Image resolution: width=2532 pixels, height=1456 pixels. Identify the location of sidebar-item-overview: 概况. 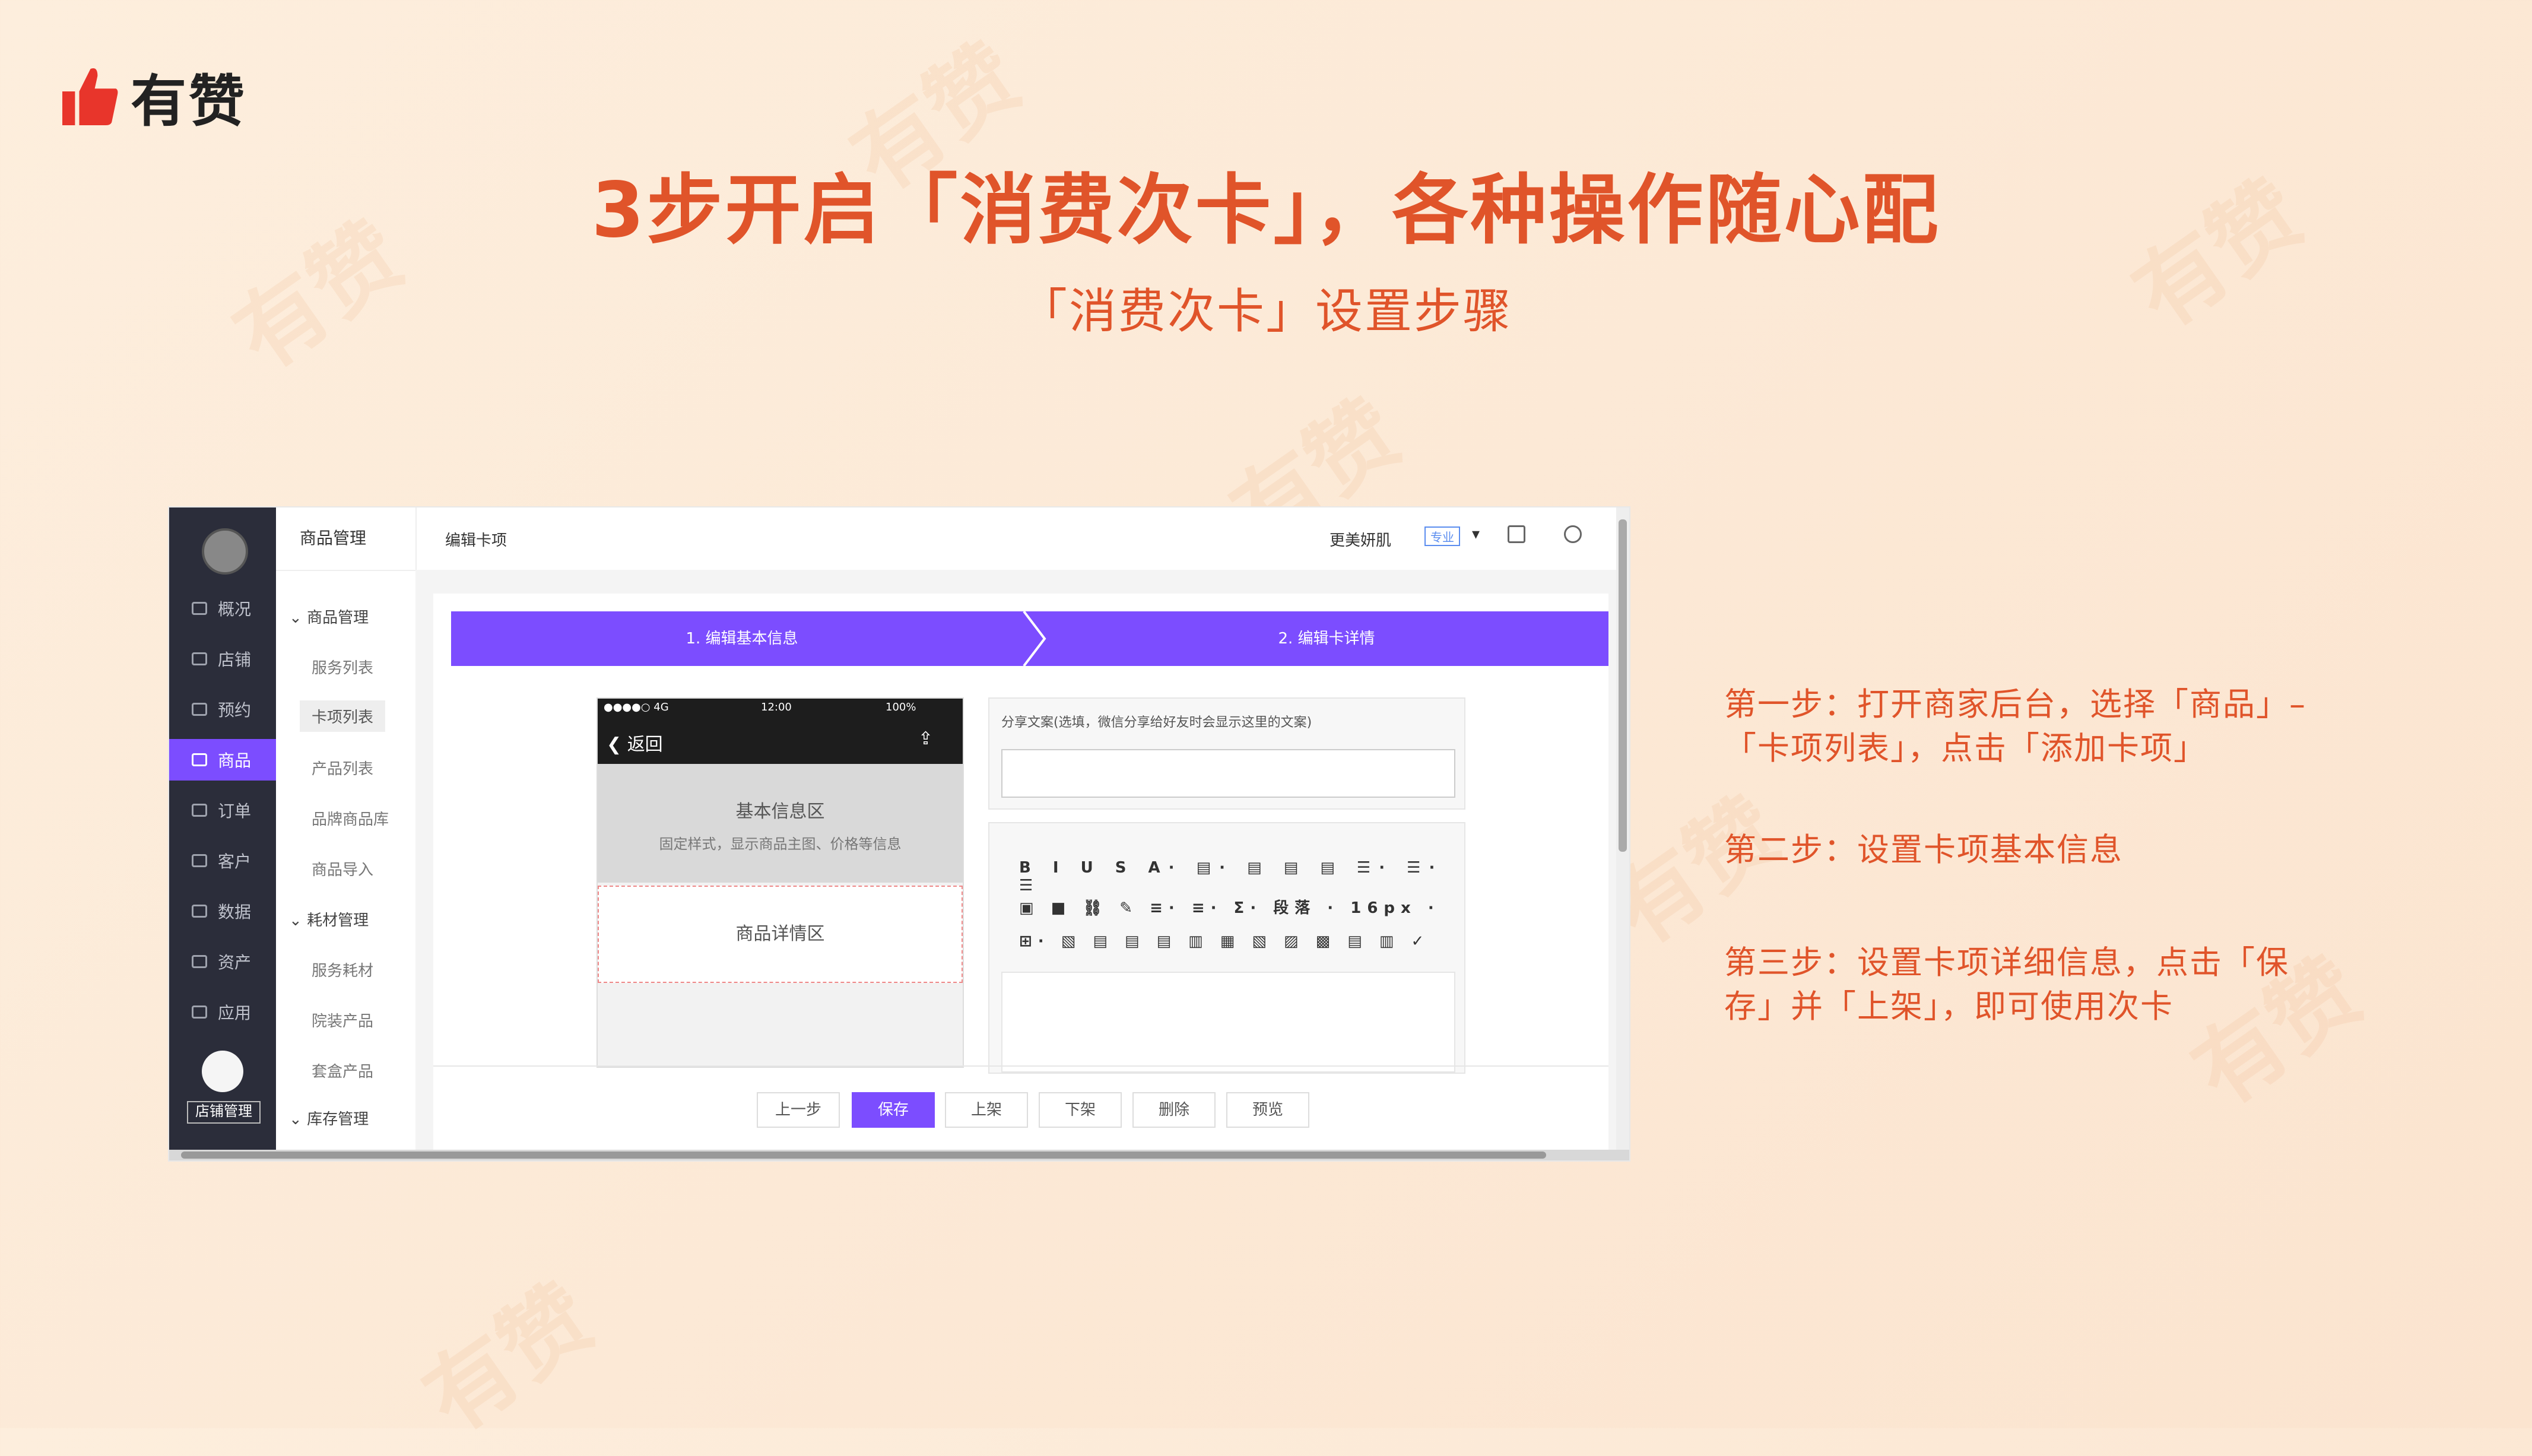
(222, 608).